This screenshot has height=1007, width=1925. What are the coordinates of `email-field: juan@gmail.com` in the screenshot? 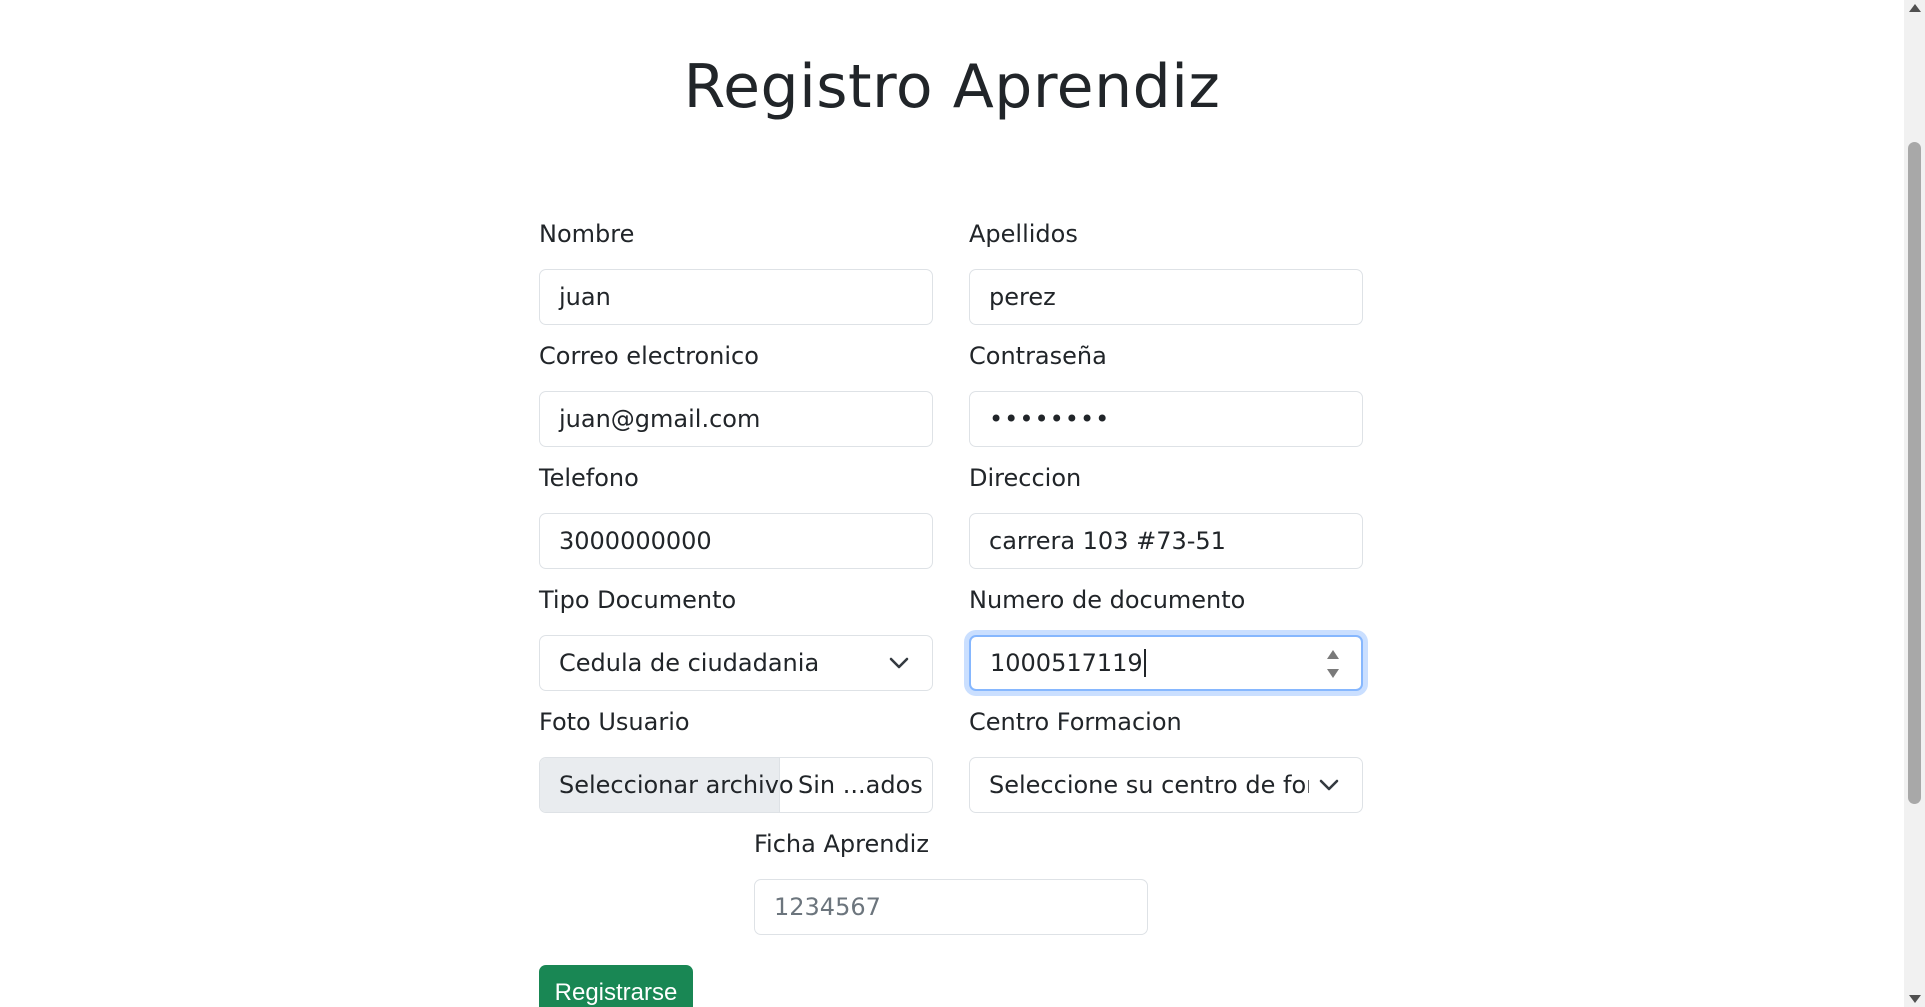 It's located at (736, 419).